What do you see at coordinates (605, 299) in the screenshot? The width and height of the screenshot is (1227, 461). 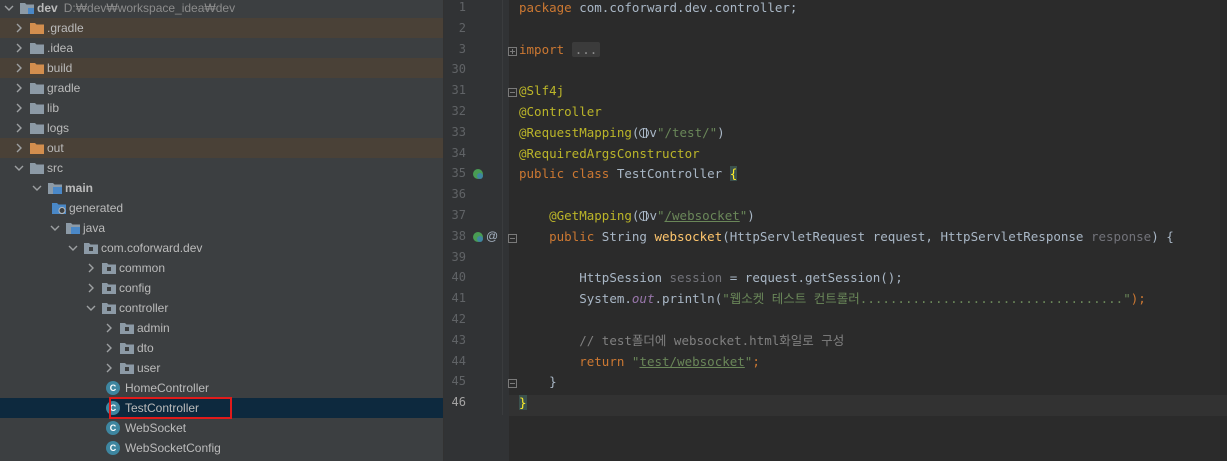 I see `code-token: System.` at bounding box center [605, 299].